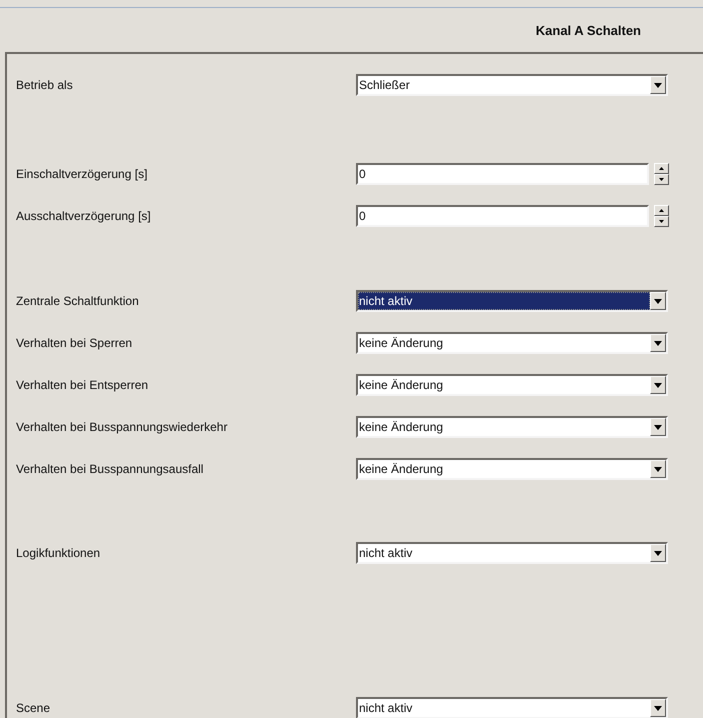 The height and width of the screenshot is (718, 703). What do you see at coordinates (74, 343) in the screenshot?
I see `field-label: Verhalten bei Sperren` at bounding box center [74, 343].